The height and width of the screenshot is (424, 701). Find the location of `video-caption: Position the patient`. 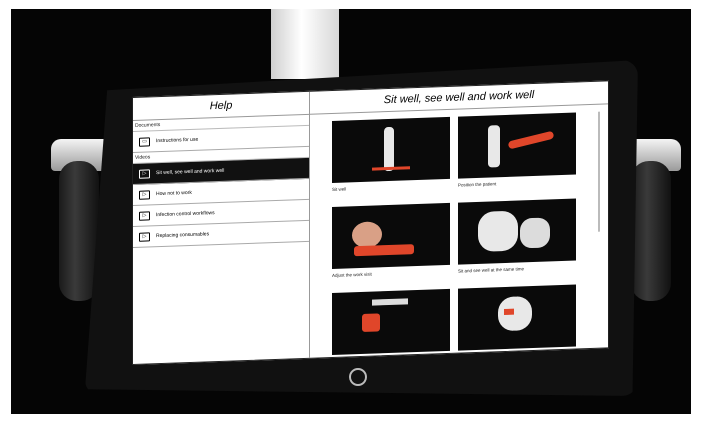

video-caption: Position the patient is located at coordinates (477, 184).